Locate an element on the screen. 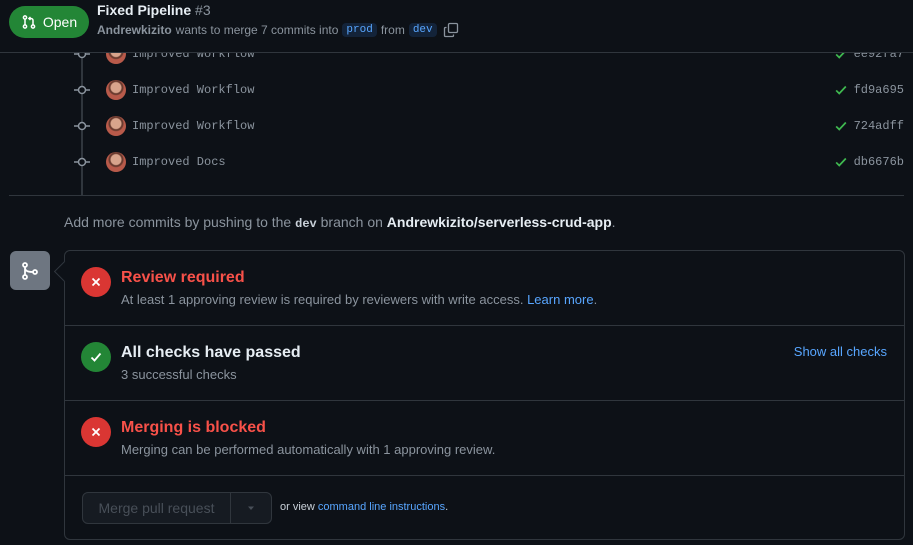 The height and width of the screenshot is (545, 913). copy-icon is located at coordinates (451, 30).